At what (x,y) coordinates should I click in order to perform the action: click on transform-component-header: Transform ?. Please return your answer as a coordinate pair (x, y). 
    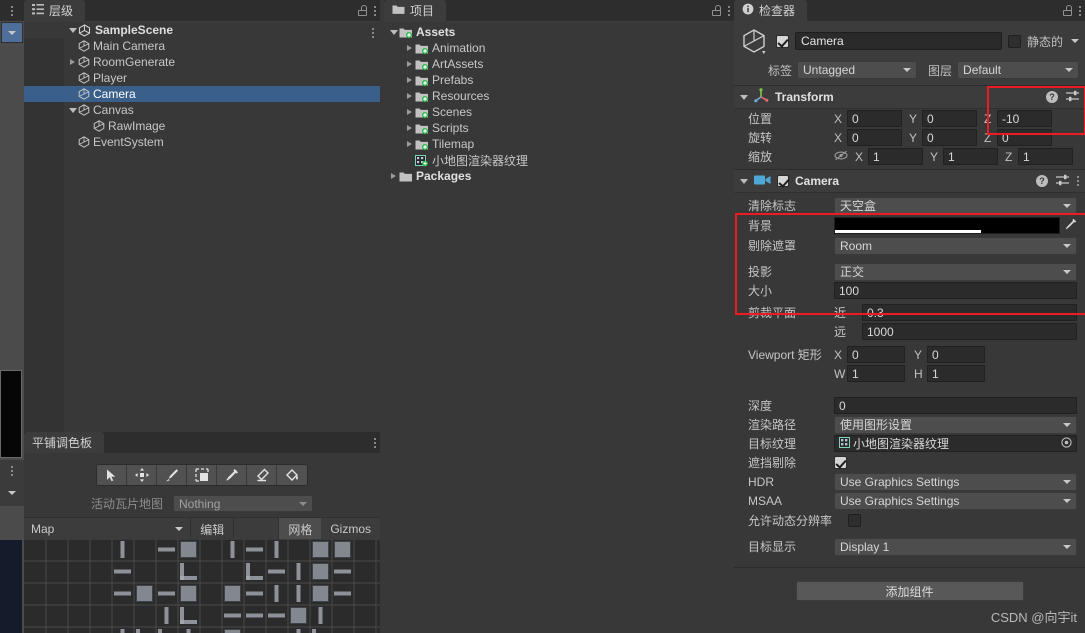
    Looking at the image, I should click on (909, 97).